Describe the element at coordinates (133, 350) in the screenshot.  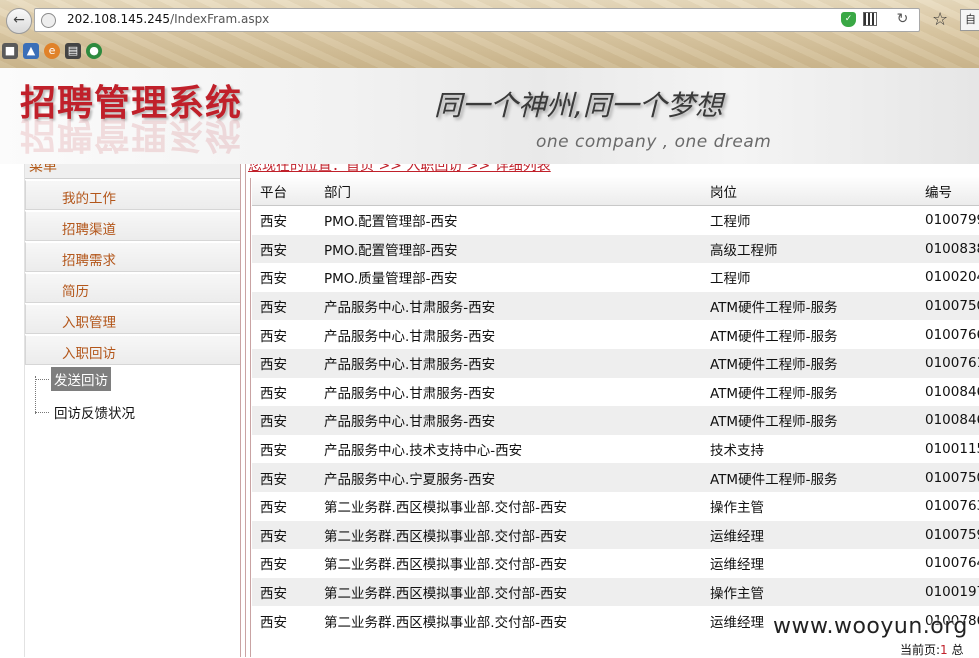
I see `sidebar-item-onboarding-visit: 入职回访` at that location.